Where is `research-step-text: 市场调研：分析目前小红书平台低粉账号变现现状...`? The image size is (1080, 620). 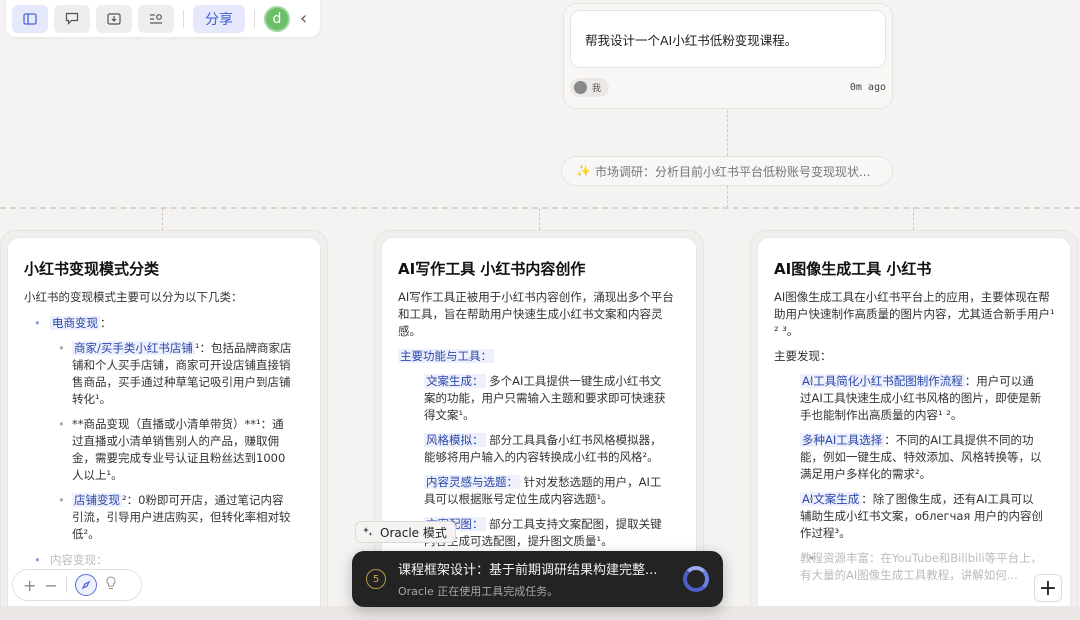 research-step-text: 市场调研：分析目前小红书平台低粉账号变现现状... is located at coordinates (732, 171).